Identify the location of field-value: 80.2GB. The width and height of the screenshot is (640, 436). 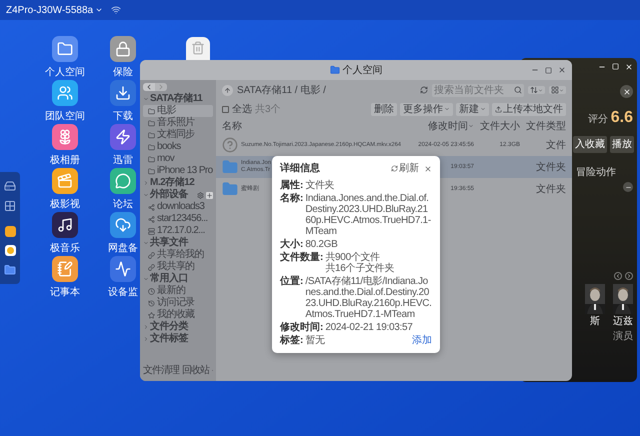
(321, 244).